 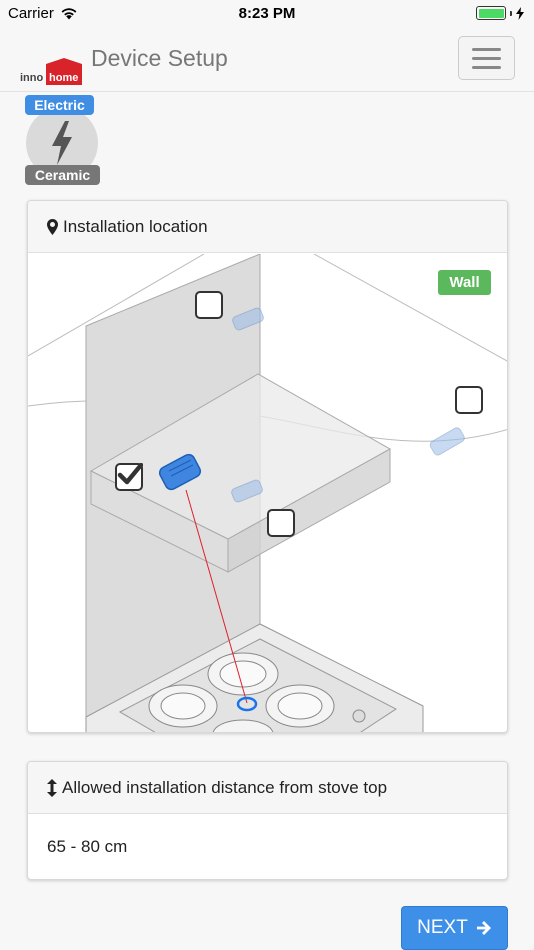 I want to click on status-bar: Carrier 8:23 PM, so click(x=267, y=14).